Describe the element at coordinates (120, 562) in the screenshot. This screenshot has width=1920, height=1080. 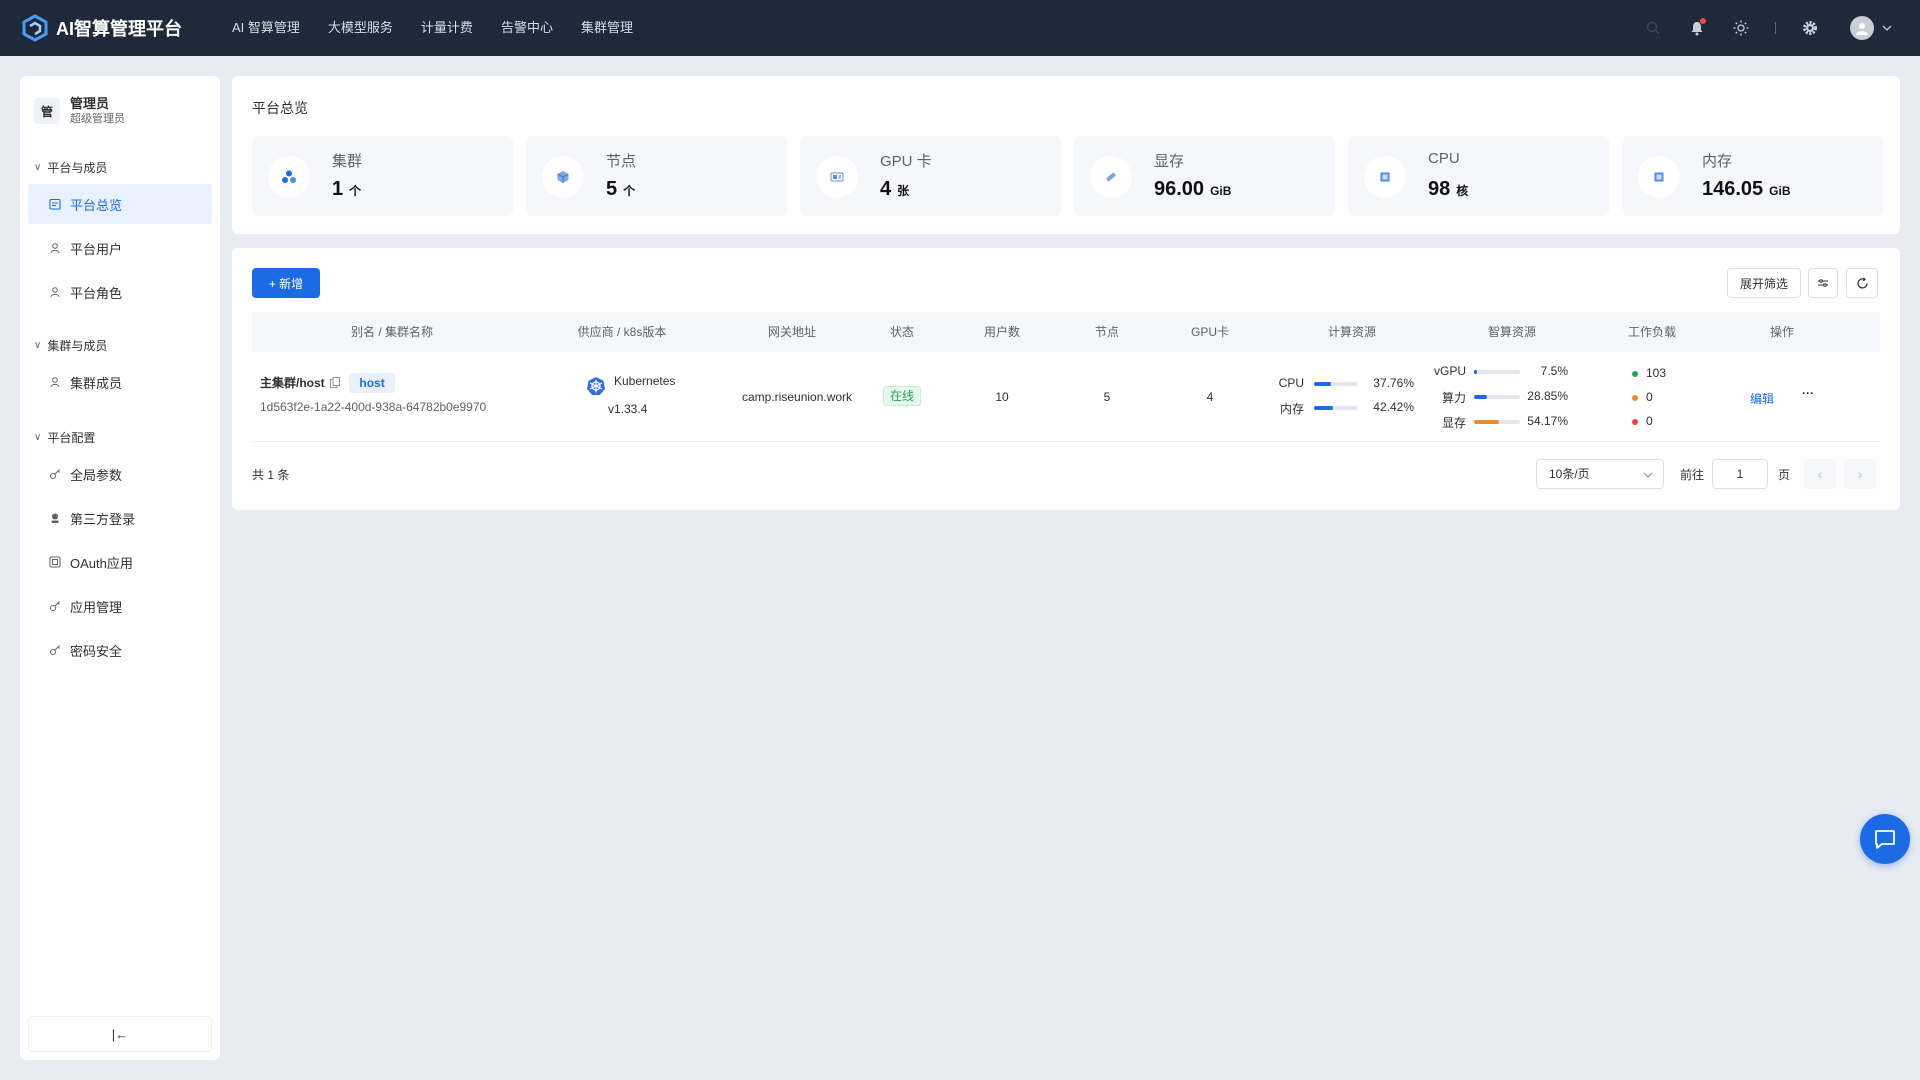
I see `sidebar-item-oauth-apps: OAuth应用` at that location.